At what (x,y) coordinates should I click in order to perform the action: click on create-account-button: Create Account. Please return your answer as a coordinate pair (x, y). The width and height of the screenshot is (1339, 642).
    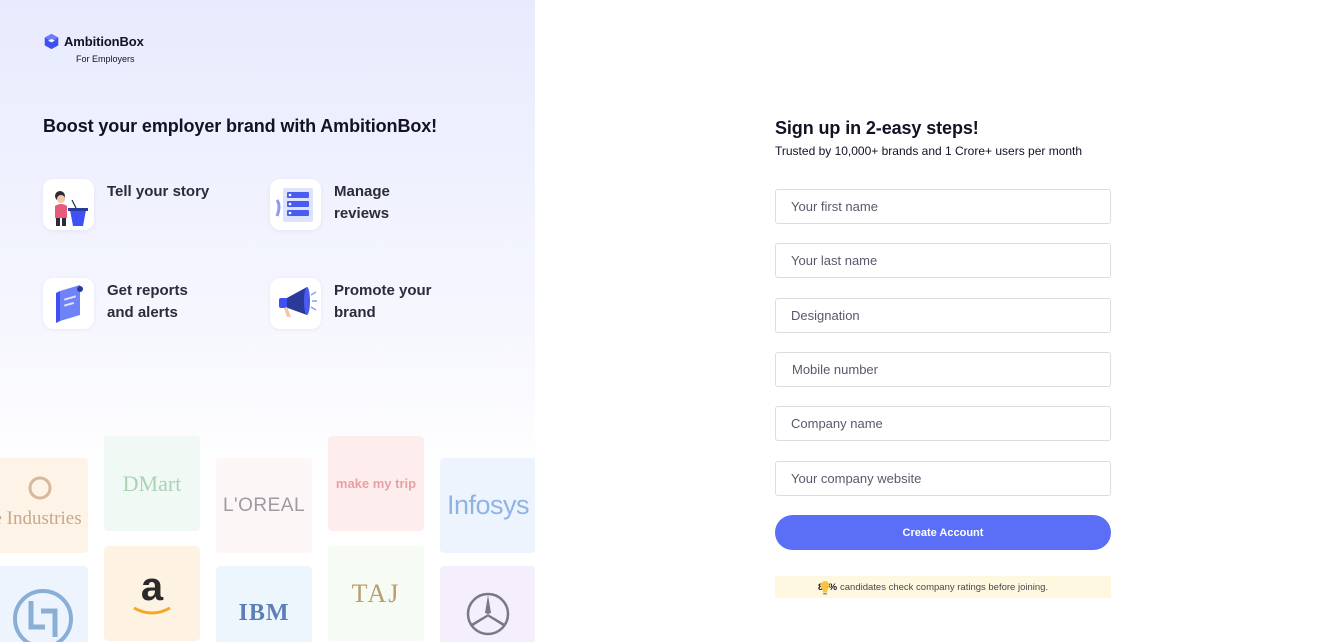
    Looking at the image, I should click on (943, 532).